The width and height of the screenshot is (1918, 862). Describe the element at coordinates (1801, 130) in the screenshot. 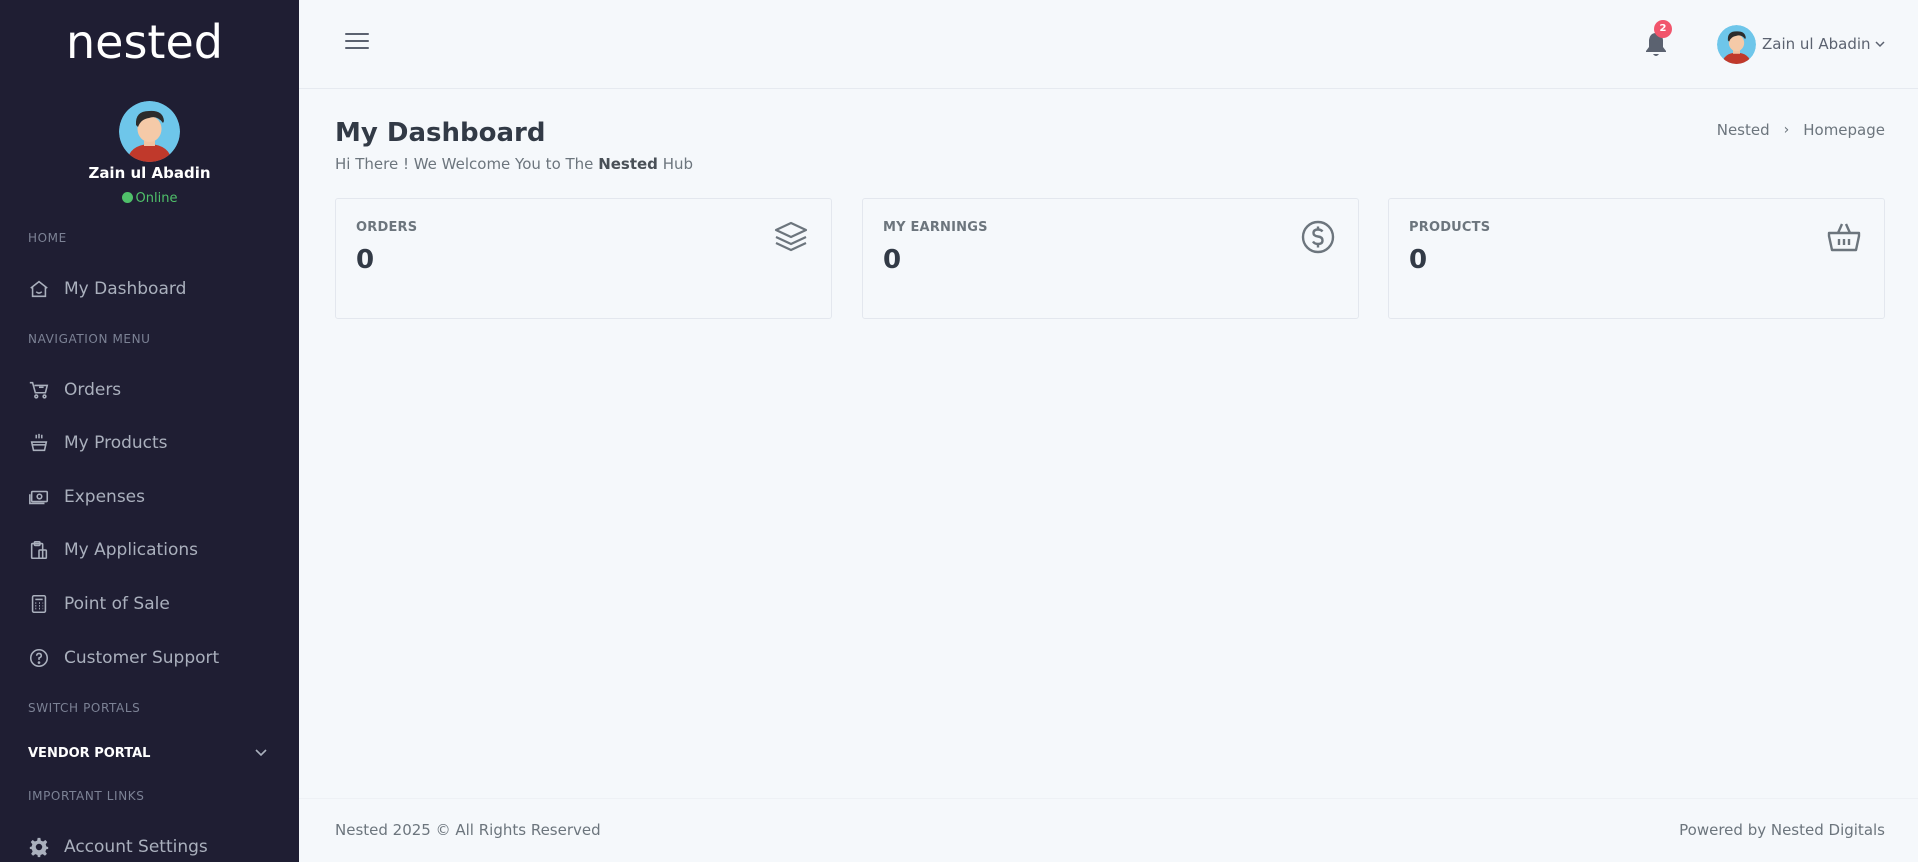

I see `breadcrumb: Nested › Homepage` at that location.